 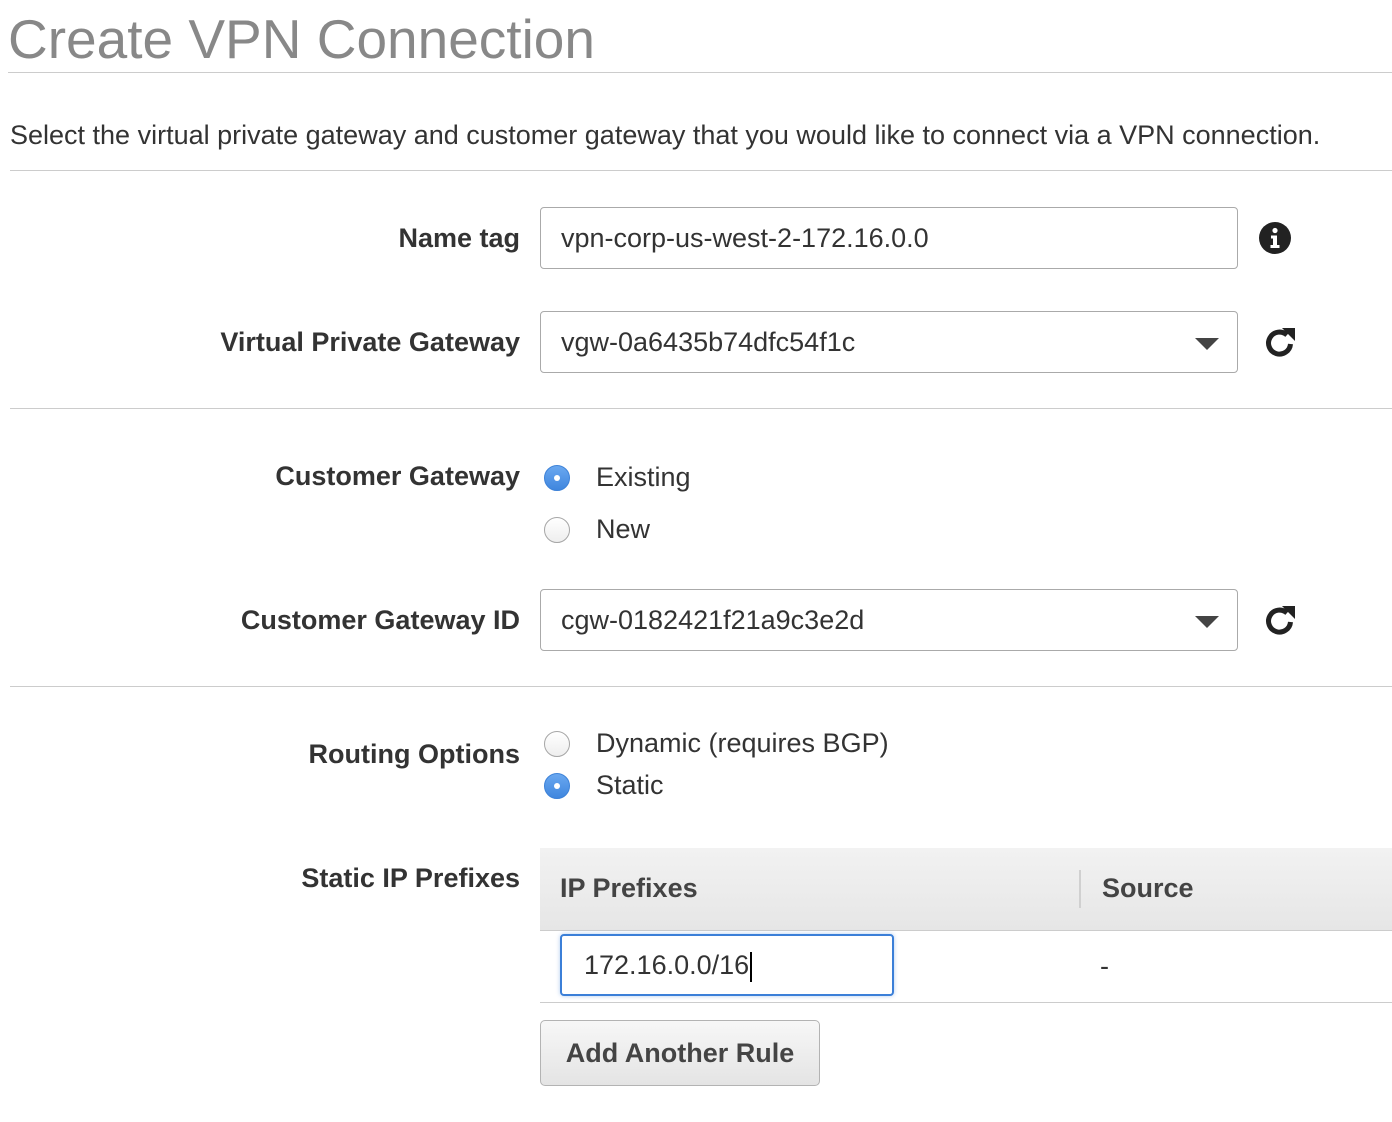 What do you see at coordinates (1104, 966) in the screenshot?
I see `source-cell: -` at bounding box center [1104, 966].